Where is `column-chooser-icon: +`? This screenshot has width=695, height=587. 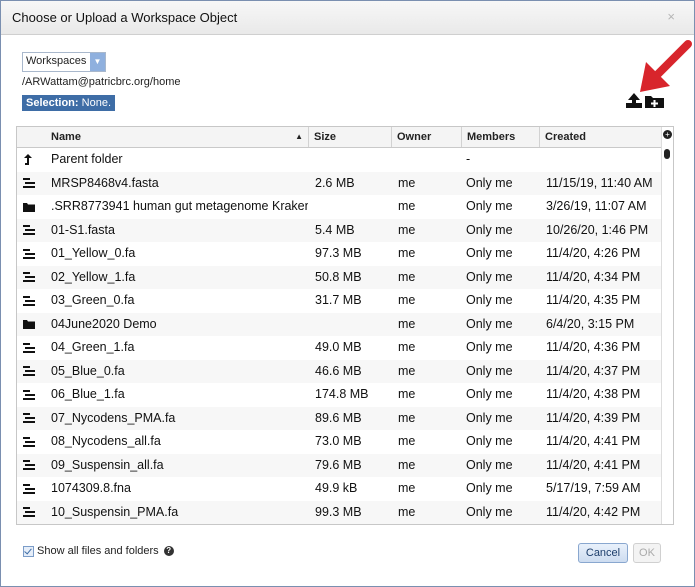 column-chooser-icon: + is located at coordinates (667, 134).